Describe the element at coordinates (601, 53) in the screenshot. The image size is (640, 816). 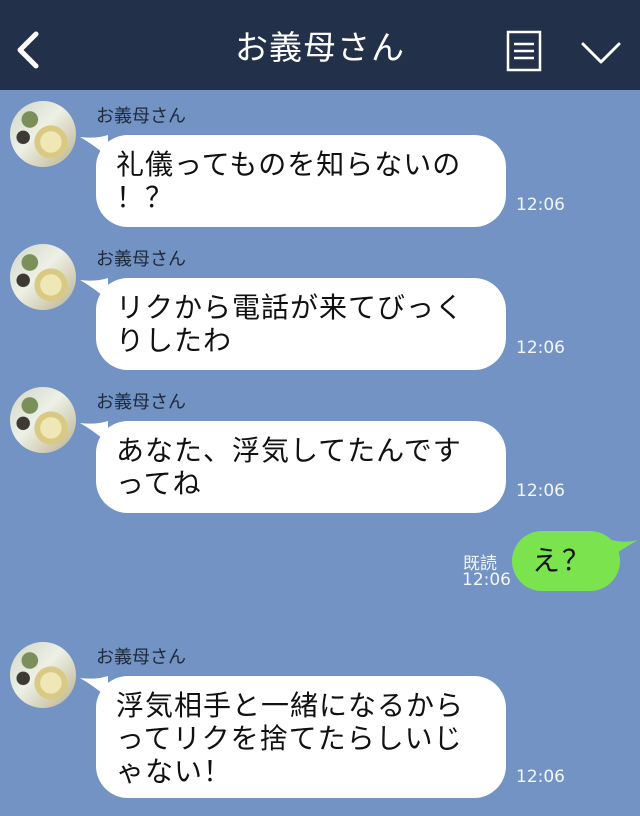
I see `chevron-down-icon` at that location.